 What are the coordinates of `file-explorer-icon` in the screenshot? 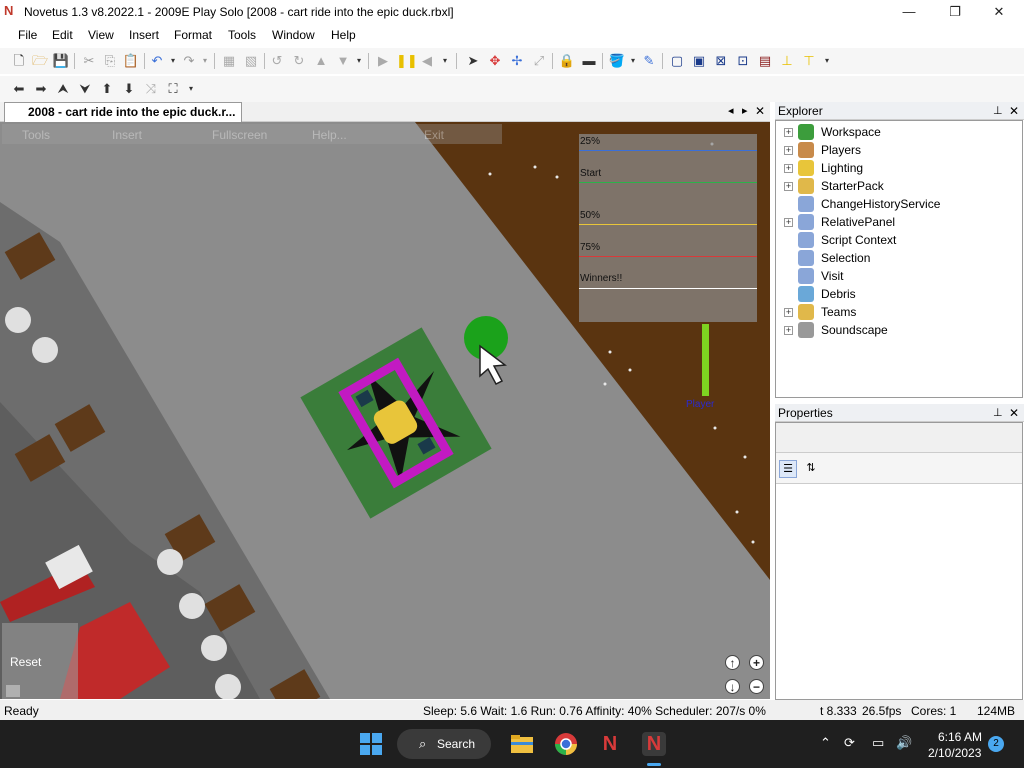 It's located at (522, 744).